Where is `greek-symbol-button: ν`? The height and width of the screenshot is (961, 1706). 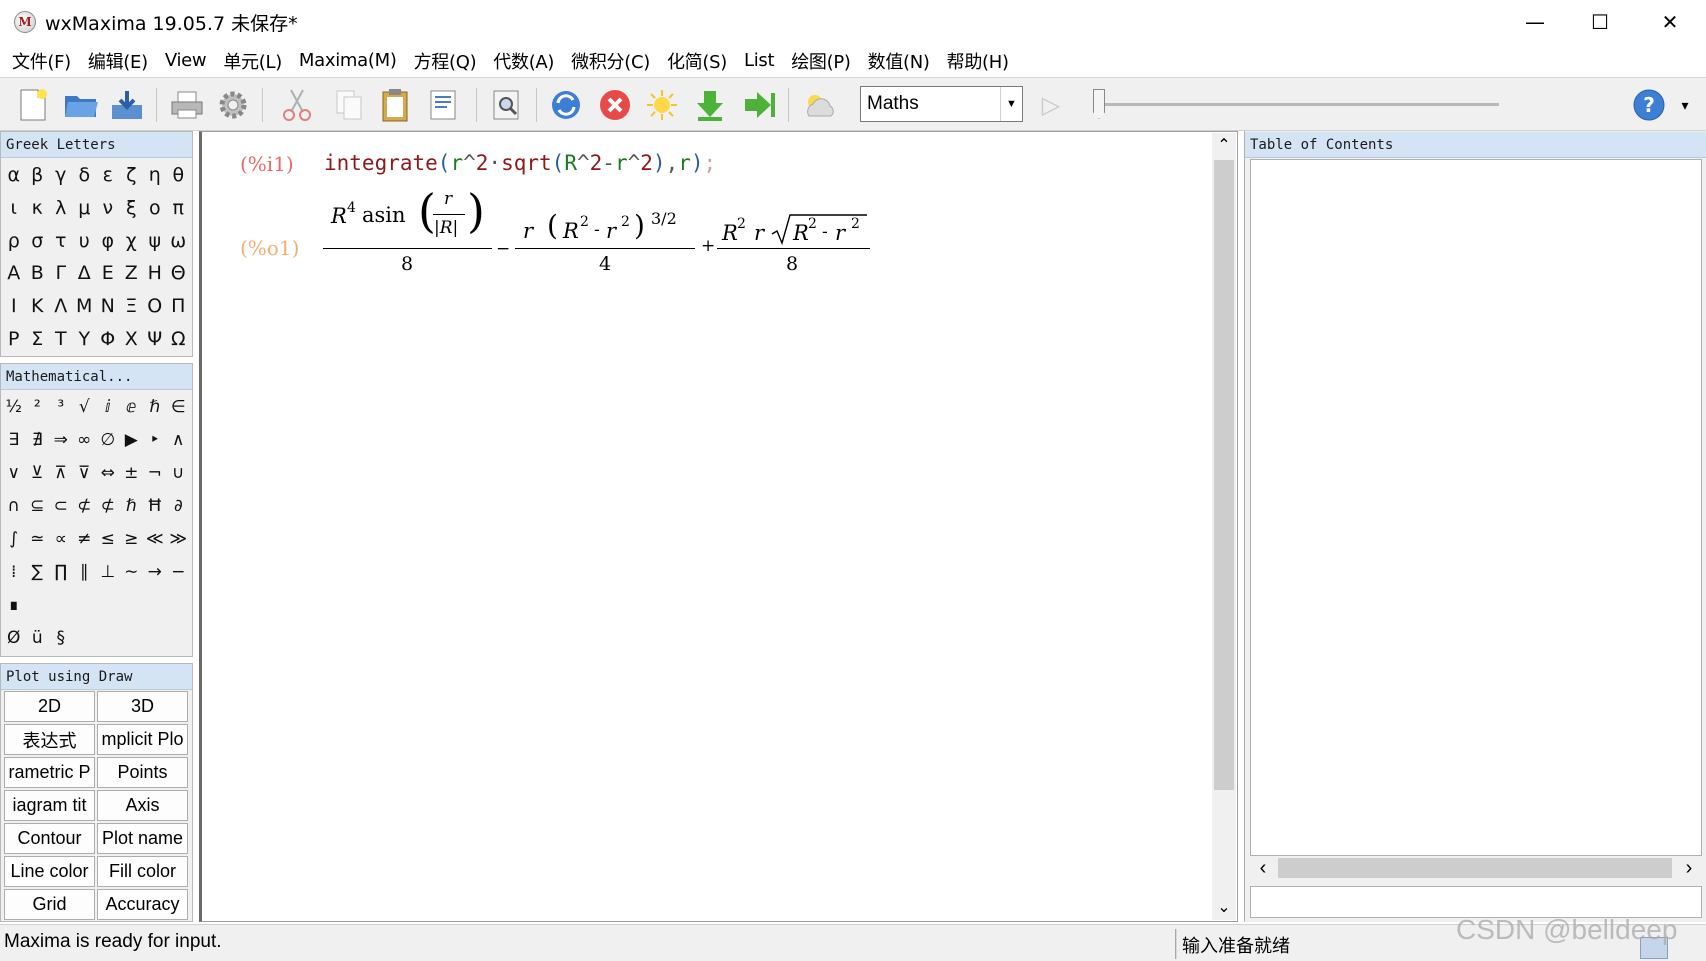
greek-symbol-button: ν is located at coordinates (108, 208).